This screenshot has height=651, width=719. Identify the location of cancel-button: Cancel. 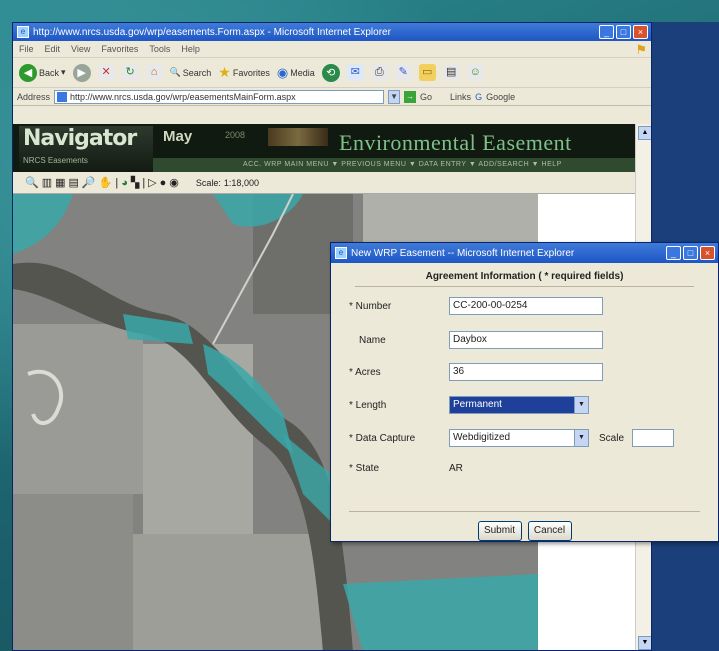
(549, 531).